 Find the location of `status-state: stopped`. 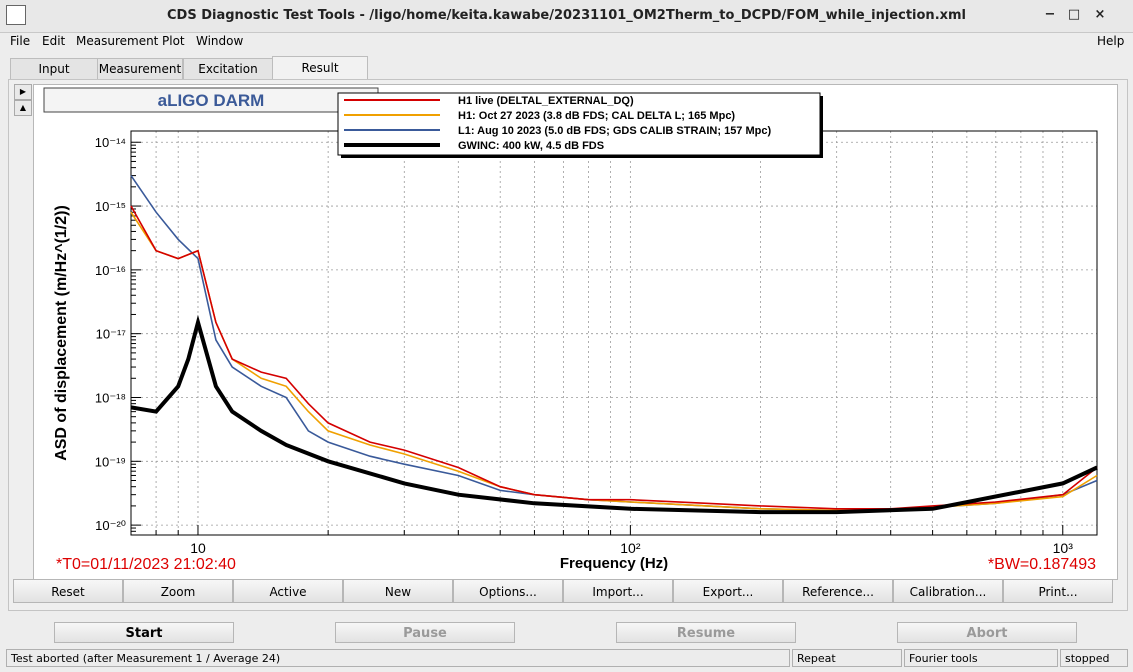

status-state: stopped is located at coordinates (1094, 658).